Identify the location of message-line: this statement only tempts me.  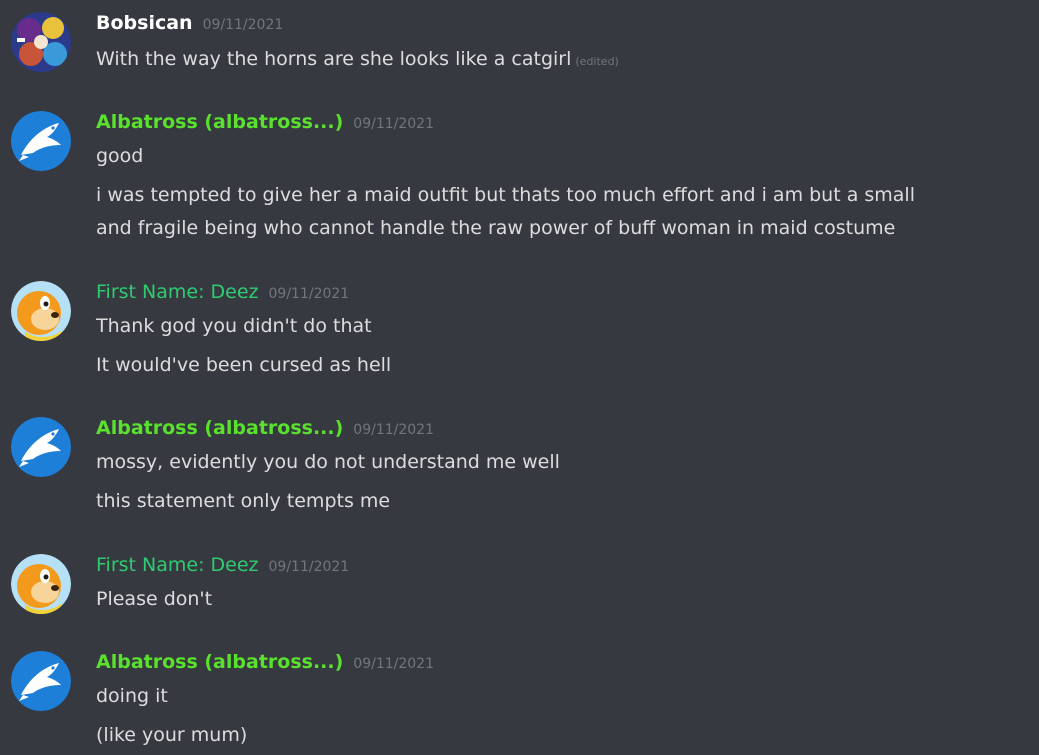
(243, 501).